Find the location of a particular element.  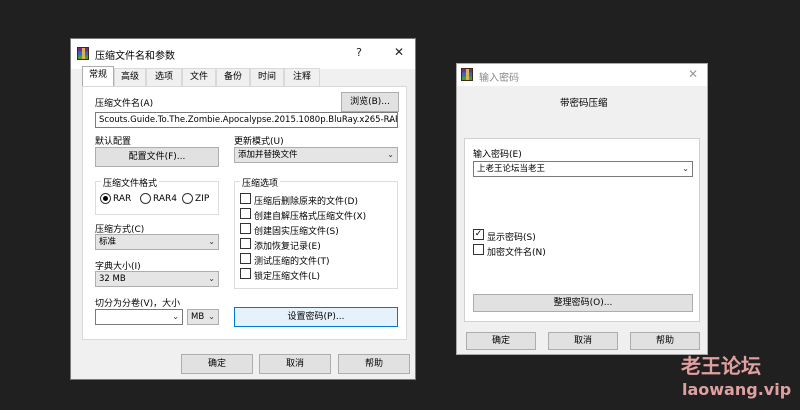

archive-options-label: 压缩选项 is located at coordinates (260, 182).